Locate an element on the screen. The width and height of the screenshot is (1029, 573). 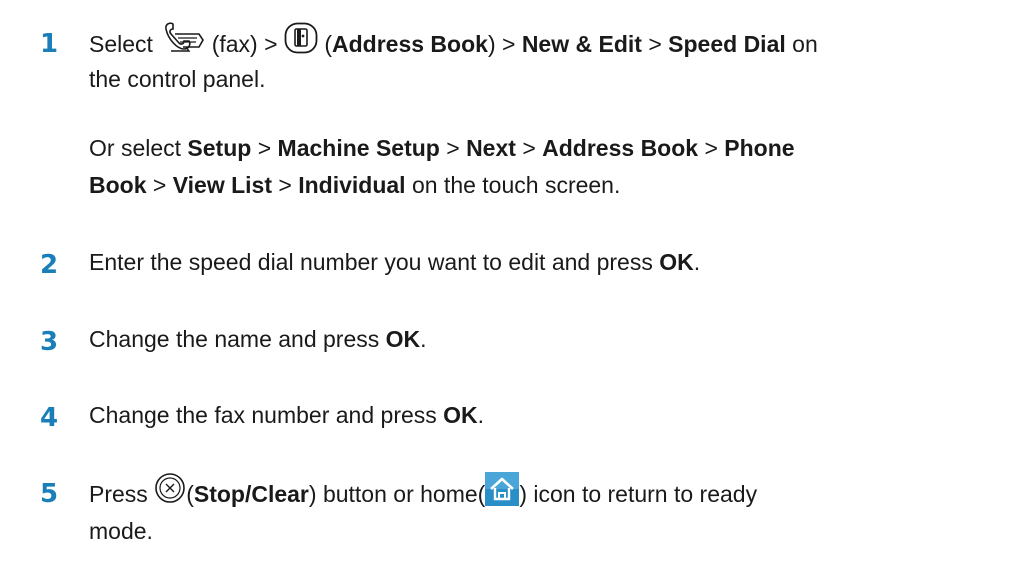
step-number: 5 is located at coordinates (49, 494).